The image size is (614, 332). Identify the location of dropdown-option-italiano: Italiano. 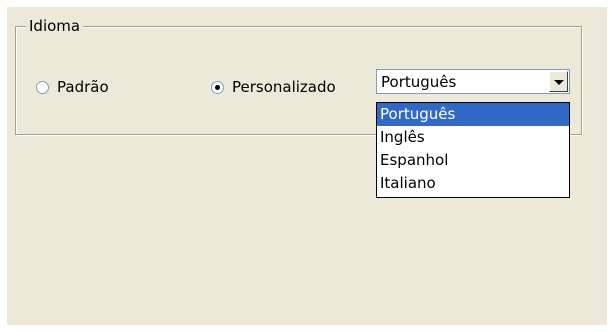
(473, 183).